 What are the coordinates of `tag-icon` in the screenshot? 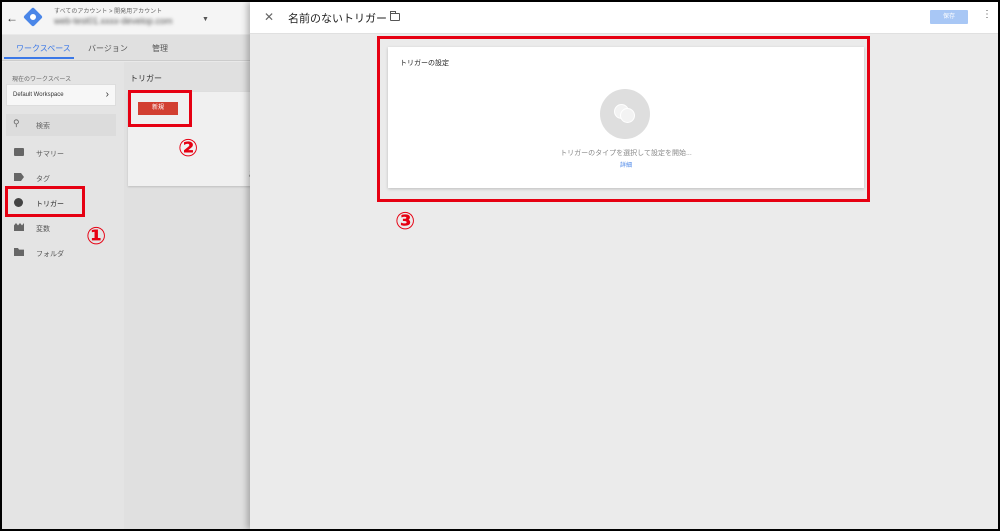 It's located at (19, 177).